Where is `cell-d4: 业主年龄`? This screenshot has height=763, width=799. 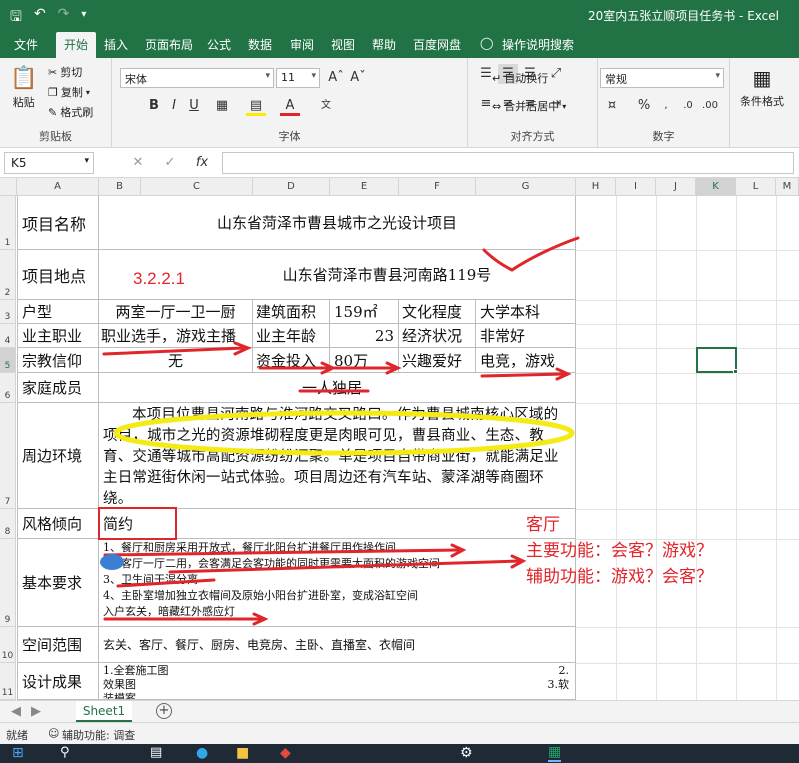
cell-d4: 业主年龄 is located at coordinates (291, 336).